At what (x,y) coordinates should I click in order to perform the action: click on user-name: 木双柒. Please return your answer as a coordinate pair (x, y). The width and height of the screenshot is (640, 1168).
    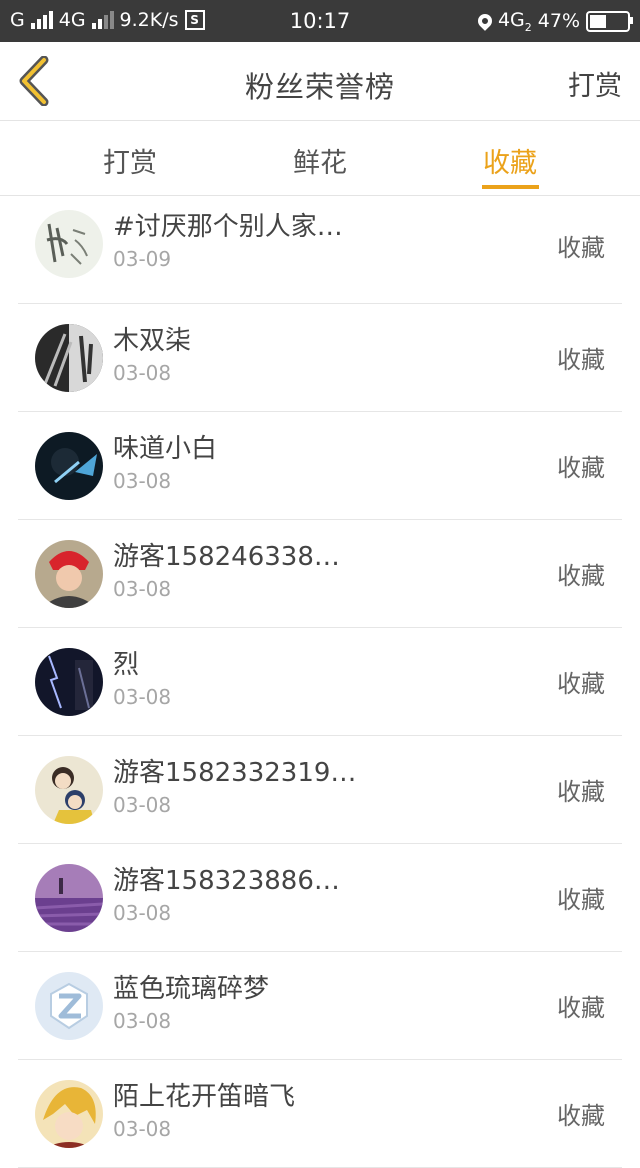
    Looking at the image, I should click on (152, 341).